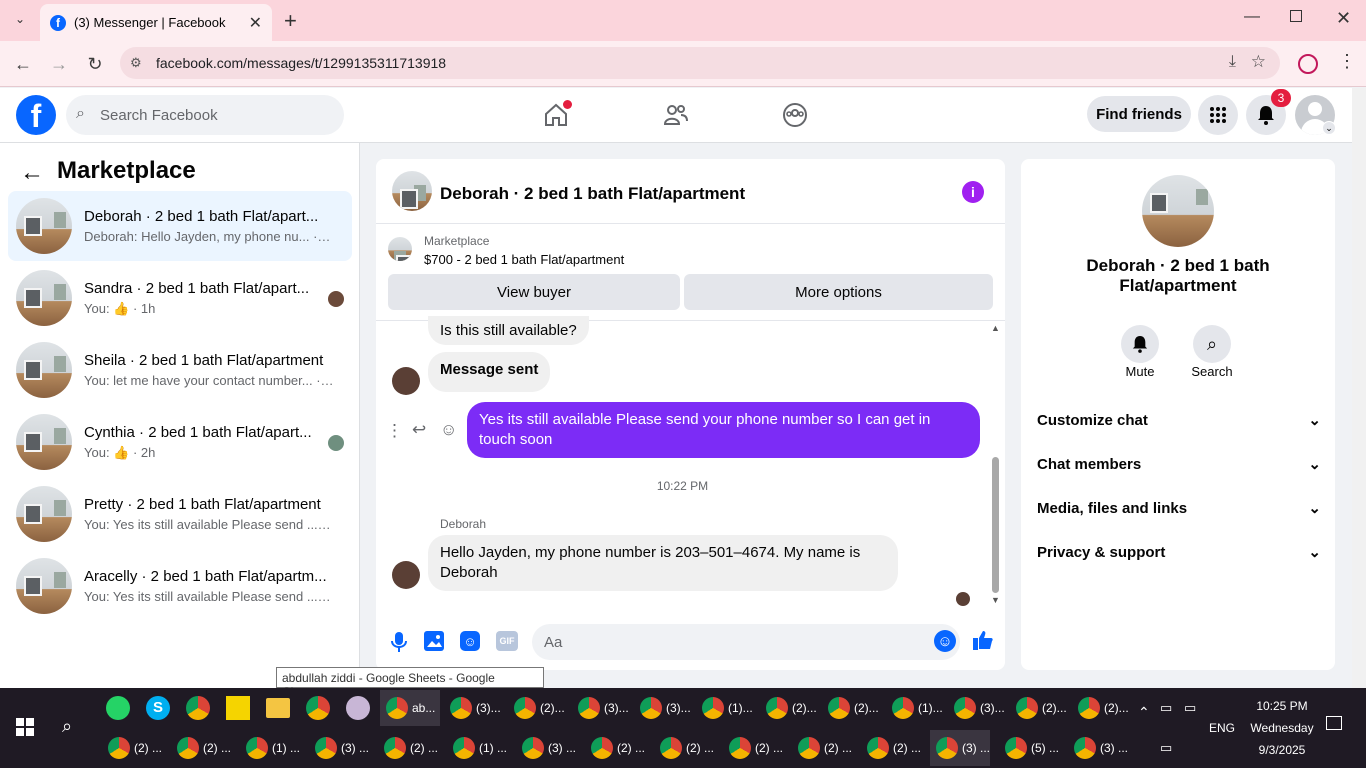  I want to click on reload-icon: ↻, so click(95, 64).